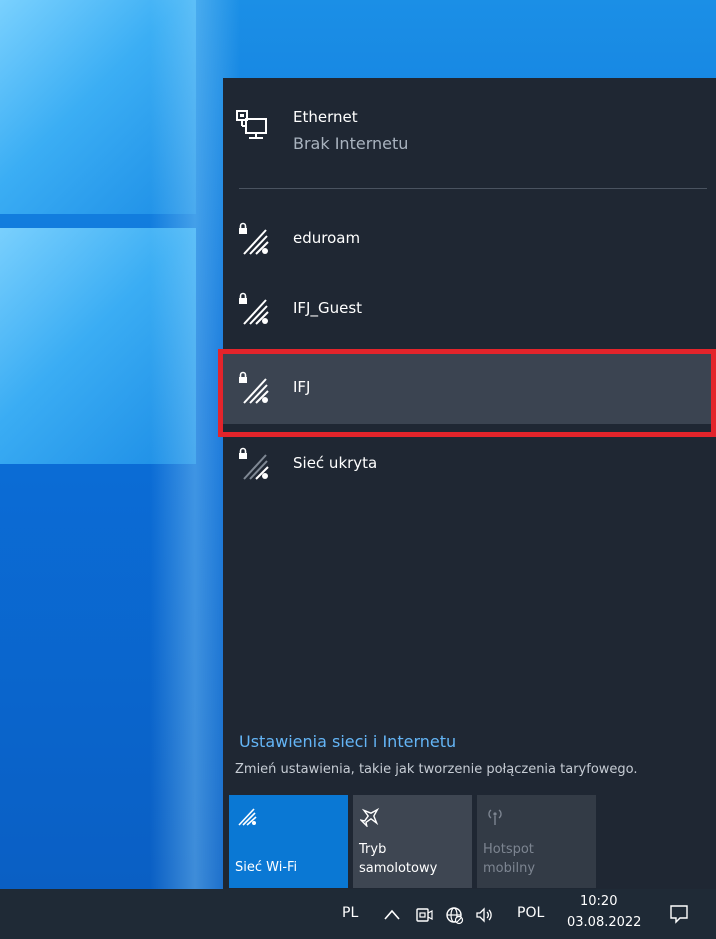 This screenshot has width=716, height=939. I want to click on wifi-toggle-button: Sieć Wi-Fi, so click(288, 841).